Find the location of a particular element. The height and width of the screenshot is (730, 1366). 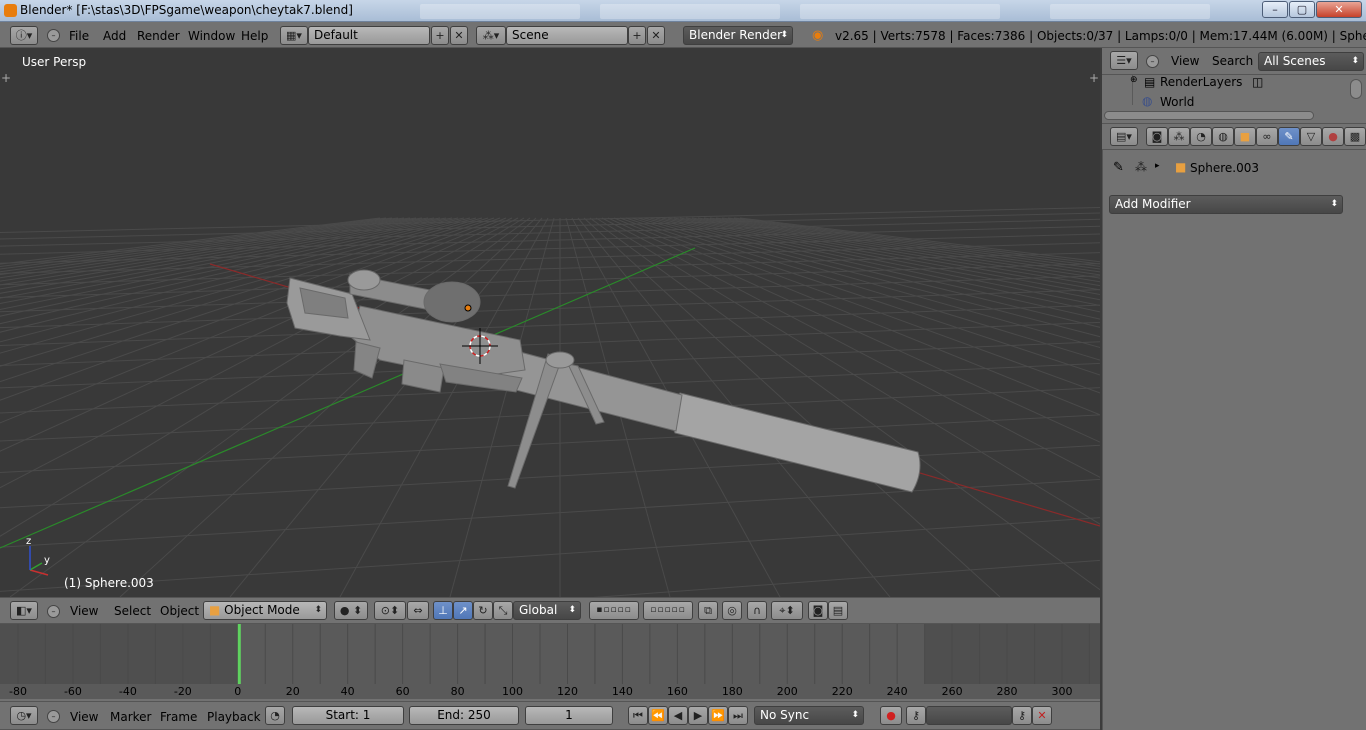

scene-field: Scene is located at coordinates (567, 35).